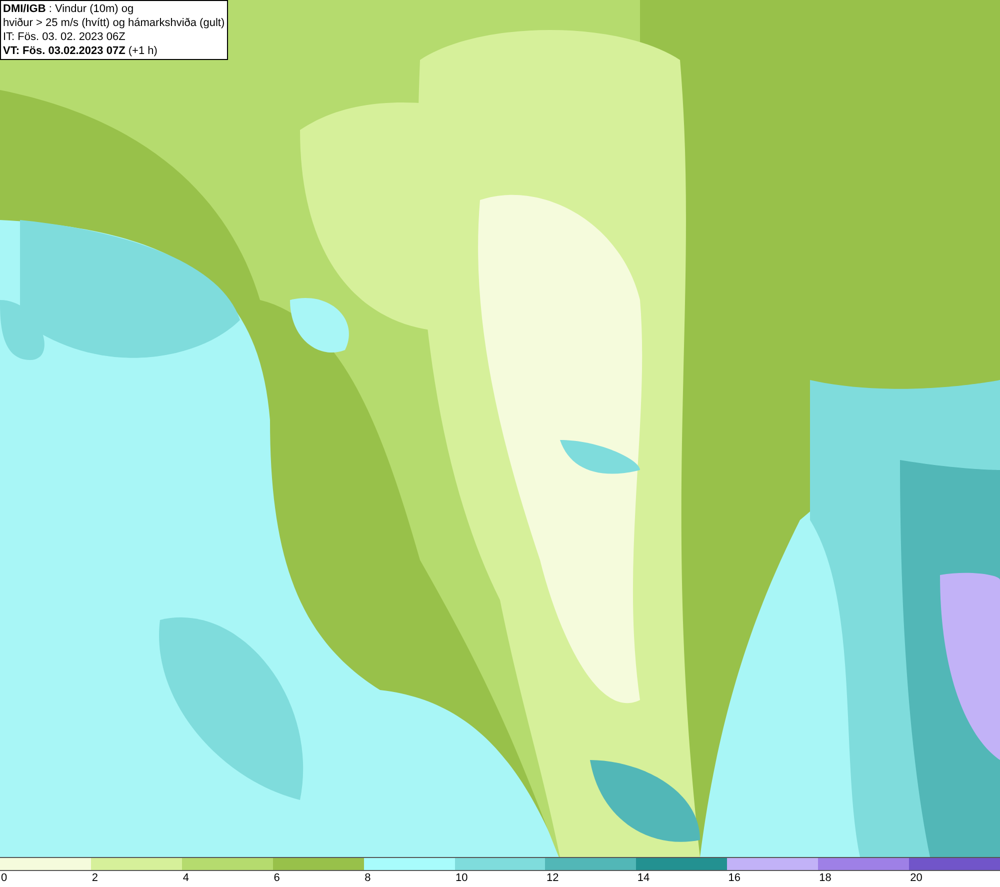 This screenshot has height=887, width=1000. What do you see at coordinates (734, 878) in the screenshot?
I see `legend-label: 16` at bounding box center [734, 878].